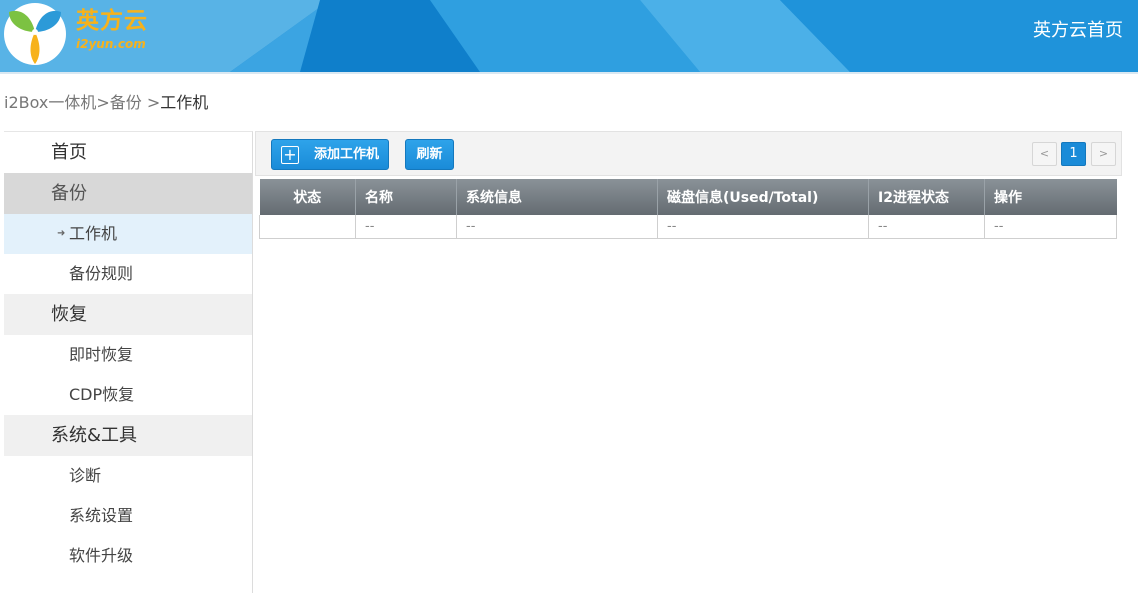 This screenshot has height=593, width=1138. What do you see at coordinates (569, 73) in the screenshot?
I see `header-divider` at bounding box center [569, 73].